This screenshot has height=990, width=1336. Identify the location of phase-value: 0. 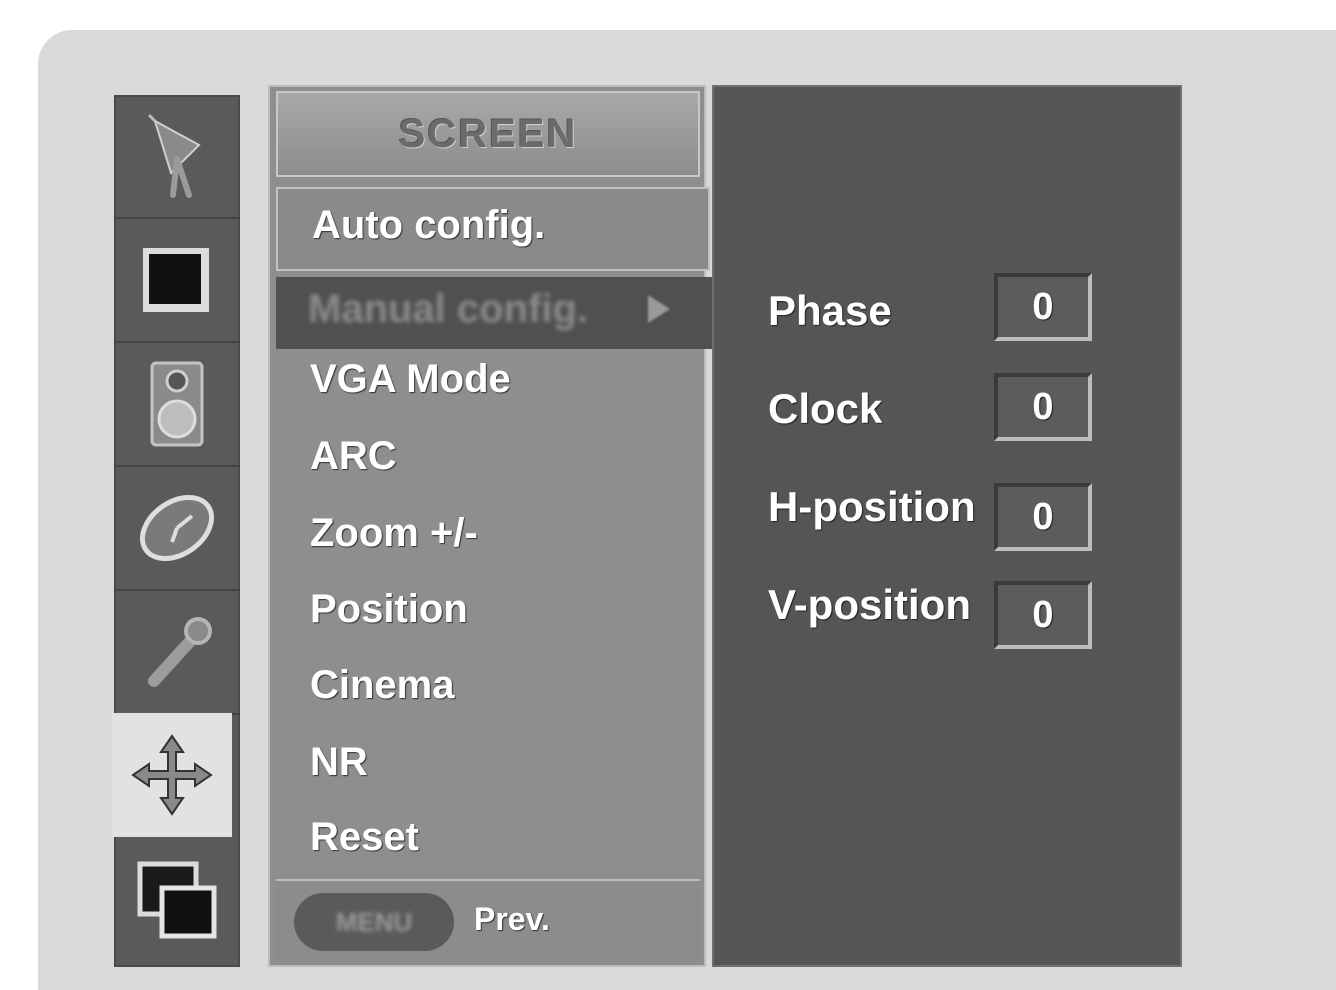
(1043, 306).